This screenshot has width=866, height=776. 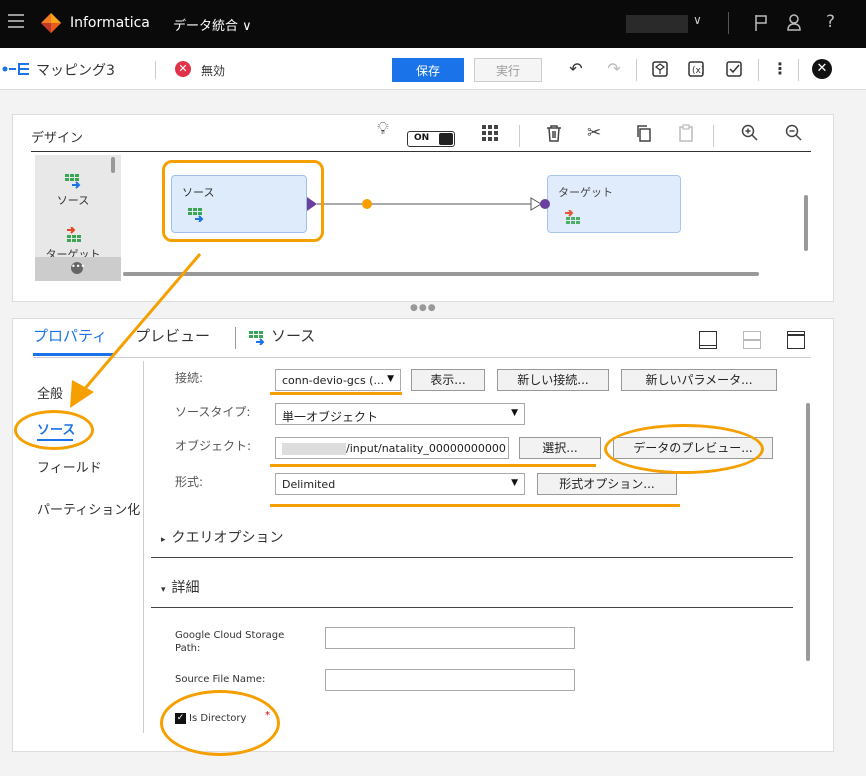 I want to click on side-item-fields: フィールド, so click(x=69, y=466).